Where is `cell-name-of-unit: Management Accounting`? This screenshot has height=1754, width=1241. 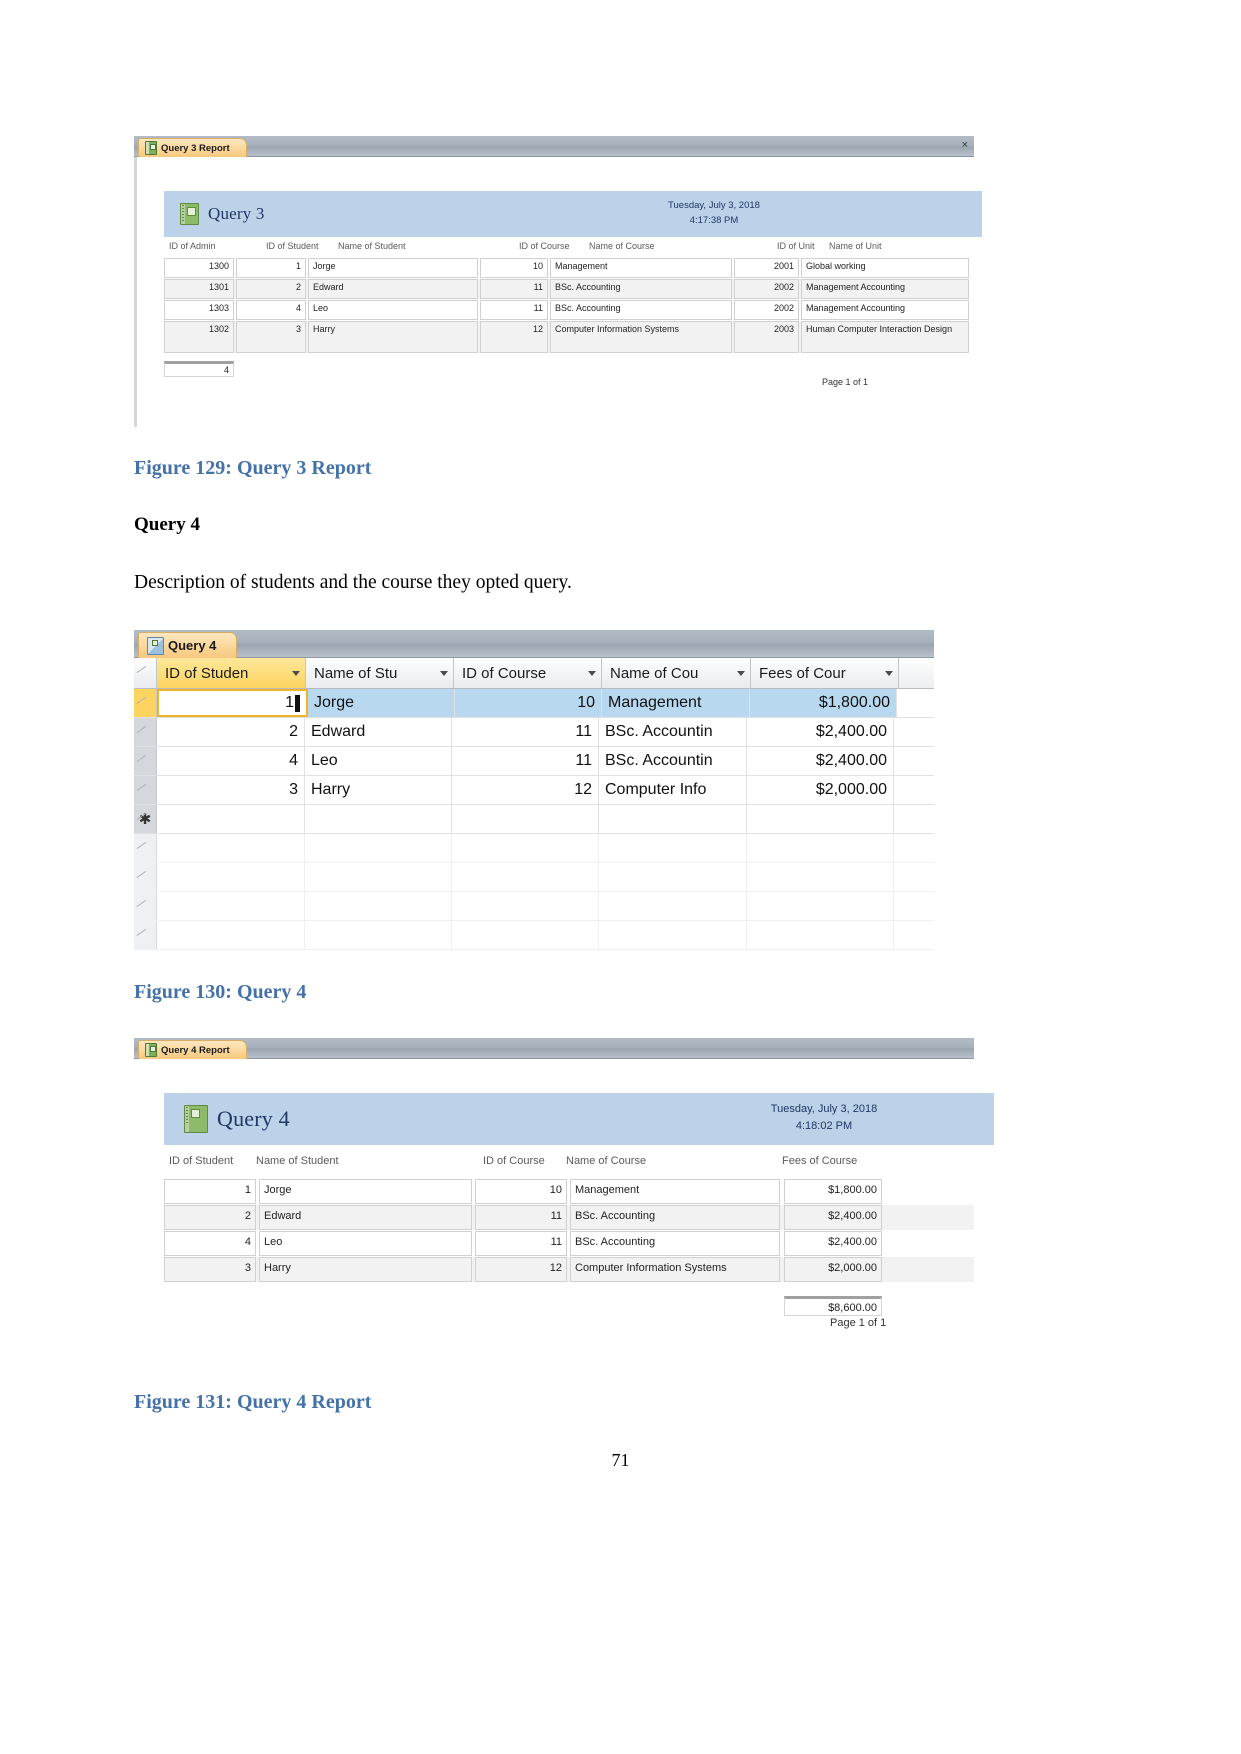 cell-name-of-unit: Management Accounting is located at coordinates (885, 310).